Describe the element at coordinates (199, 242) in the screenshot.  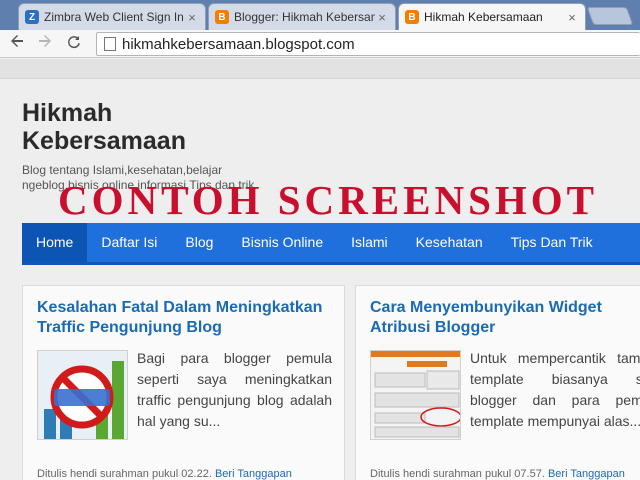
I see `menu-item-blog: Blog` at that location.